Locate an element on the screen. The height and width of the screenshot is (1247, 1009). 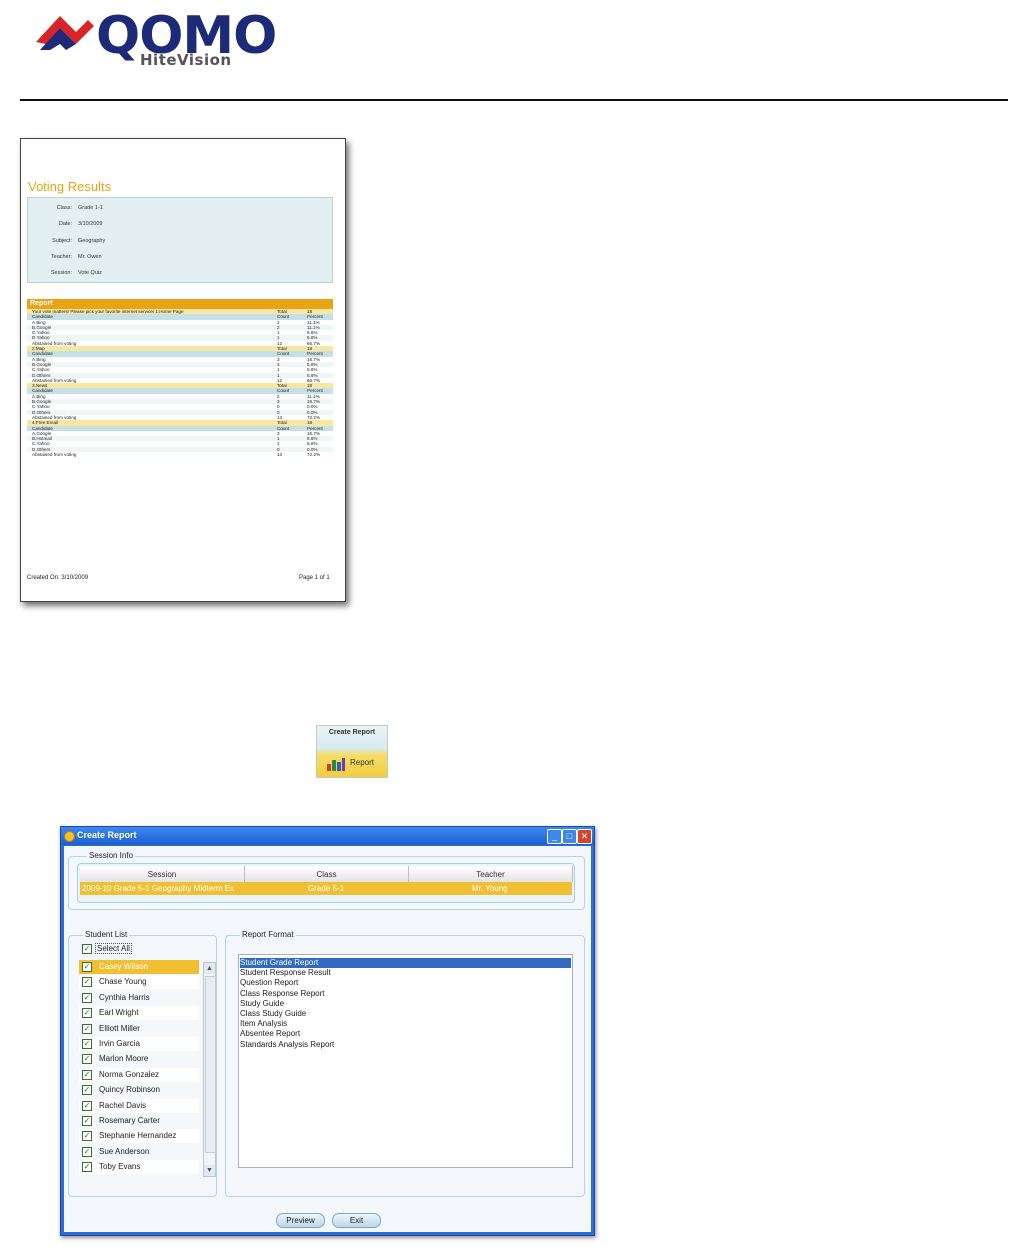
info-value: Geography is located at coordinates (92, 241).